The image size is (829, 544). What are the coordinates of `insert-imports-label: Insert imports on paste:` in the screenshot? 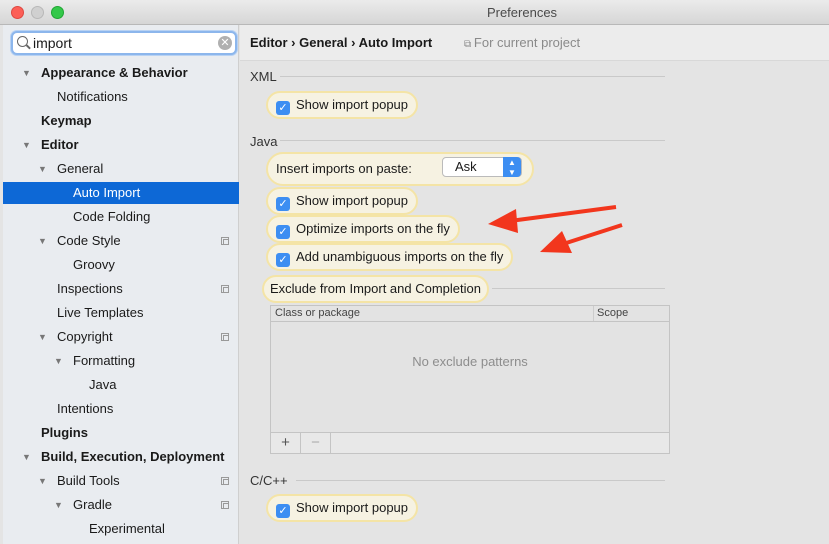 It's located at (344, 168).